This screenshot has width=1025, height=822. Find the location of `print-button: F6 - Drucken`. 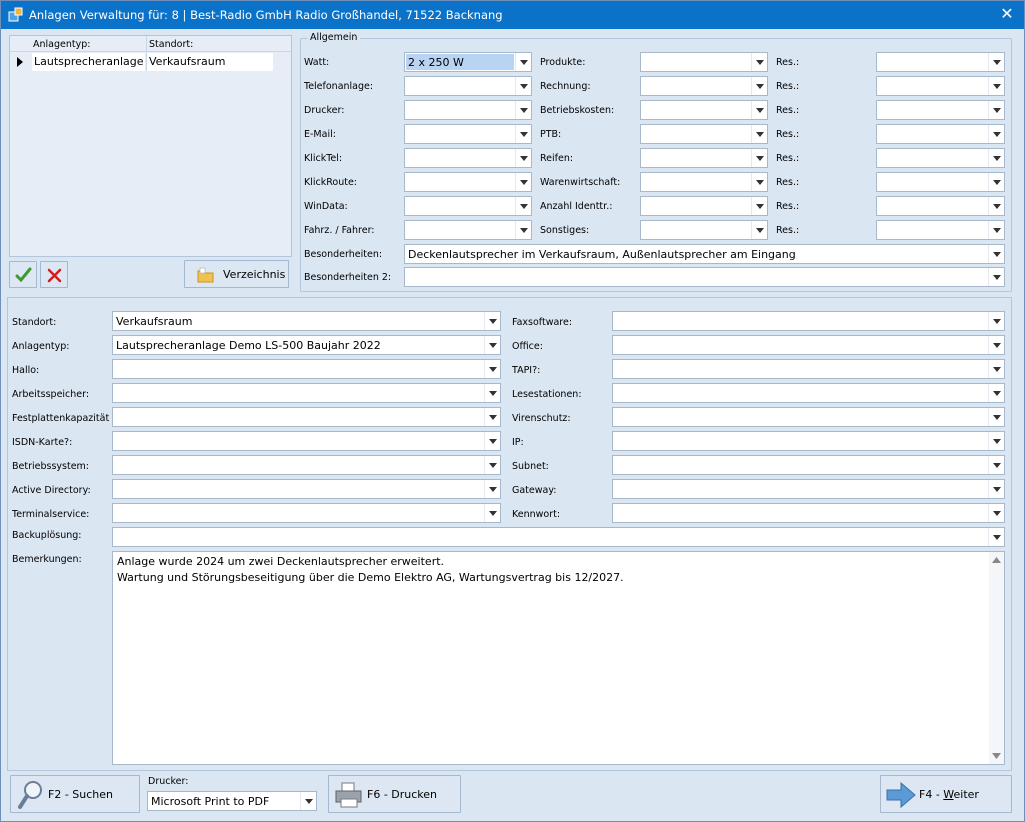

print-button: F6 - Drucken is located at coordinates (394, 794).